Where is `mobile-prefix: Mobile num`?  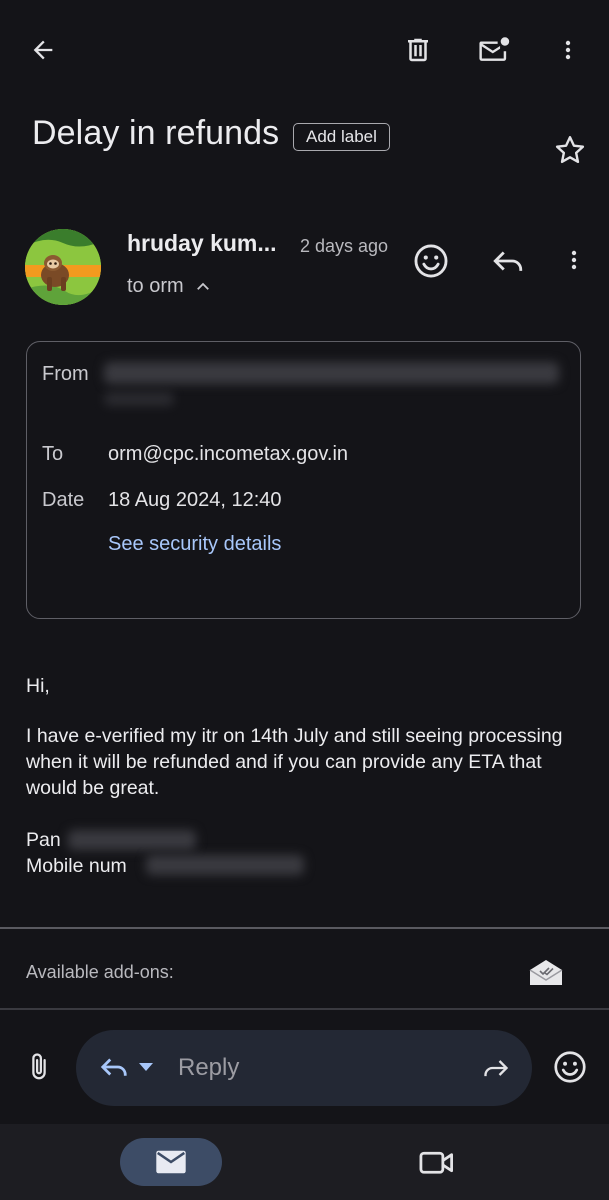
mobile-prefix: Mobile num is located at coordinates (76, 866).